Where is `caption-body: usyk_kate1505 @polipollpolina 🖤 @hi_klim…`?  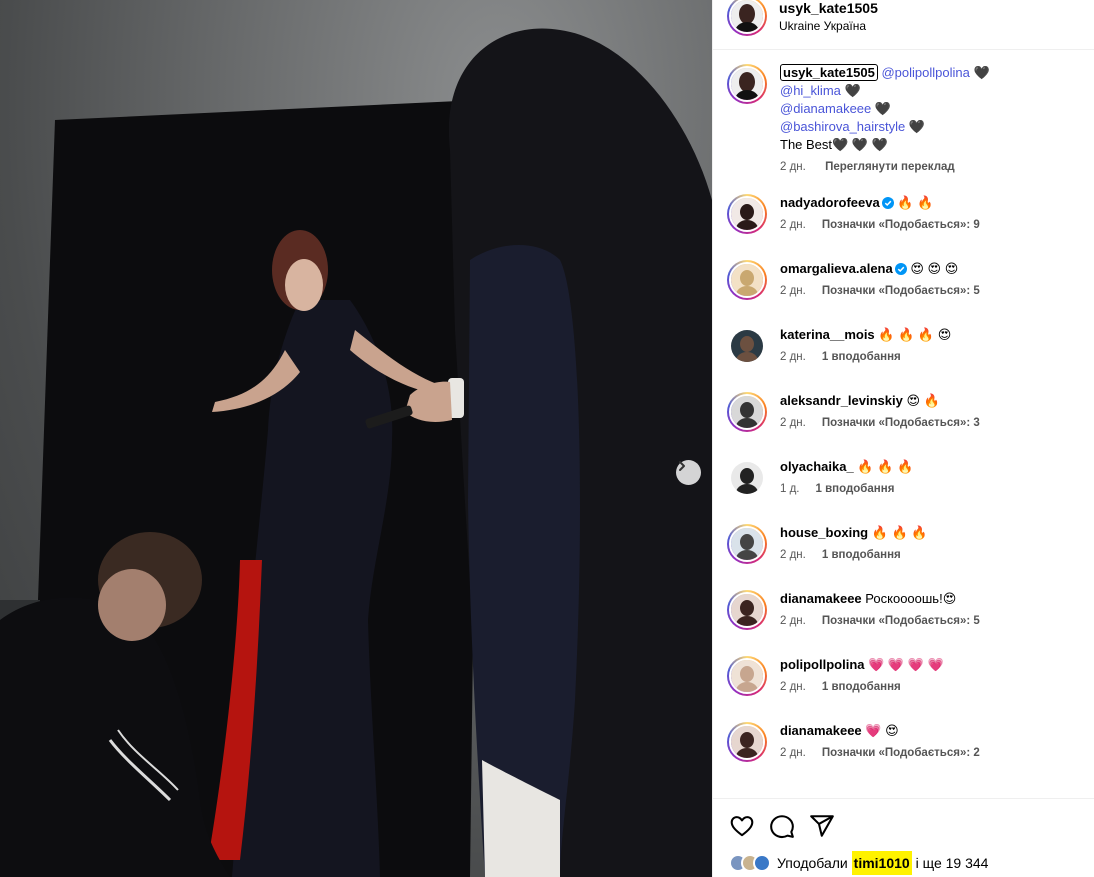
caption-body: usyk_kate1505 @polipollpolina 🖤 @hi_klim… is located at coordinates (930, 120).